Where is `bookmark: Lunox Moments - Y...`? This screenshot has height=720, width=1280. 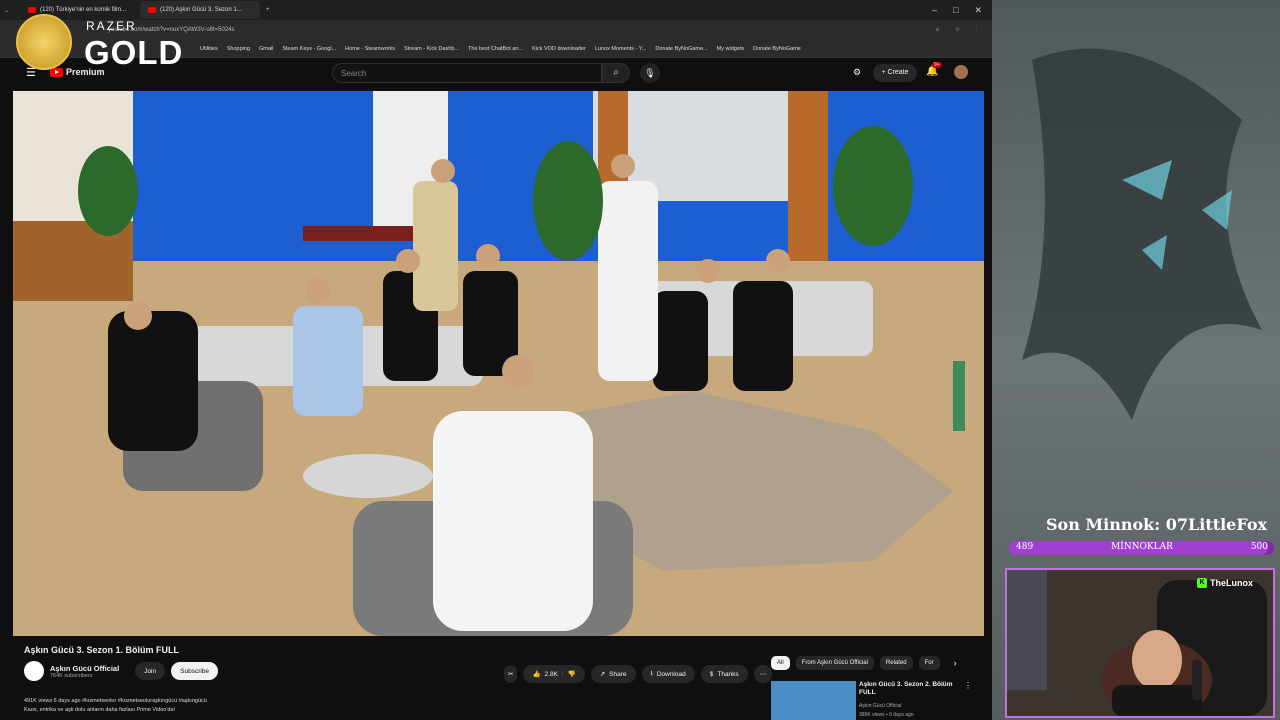
bookmark: Lunox Moments - Y... is located at coordinates (620, 49).